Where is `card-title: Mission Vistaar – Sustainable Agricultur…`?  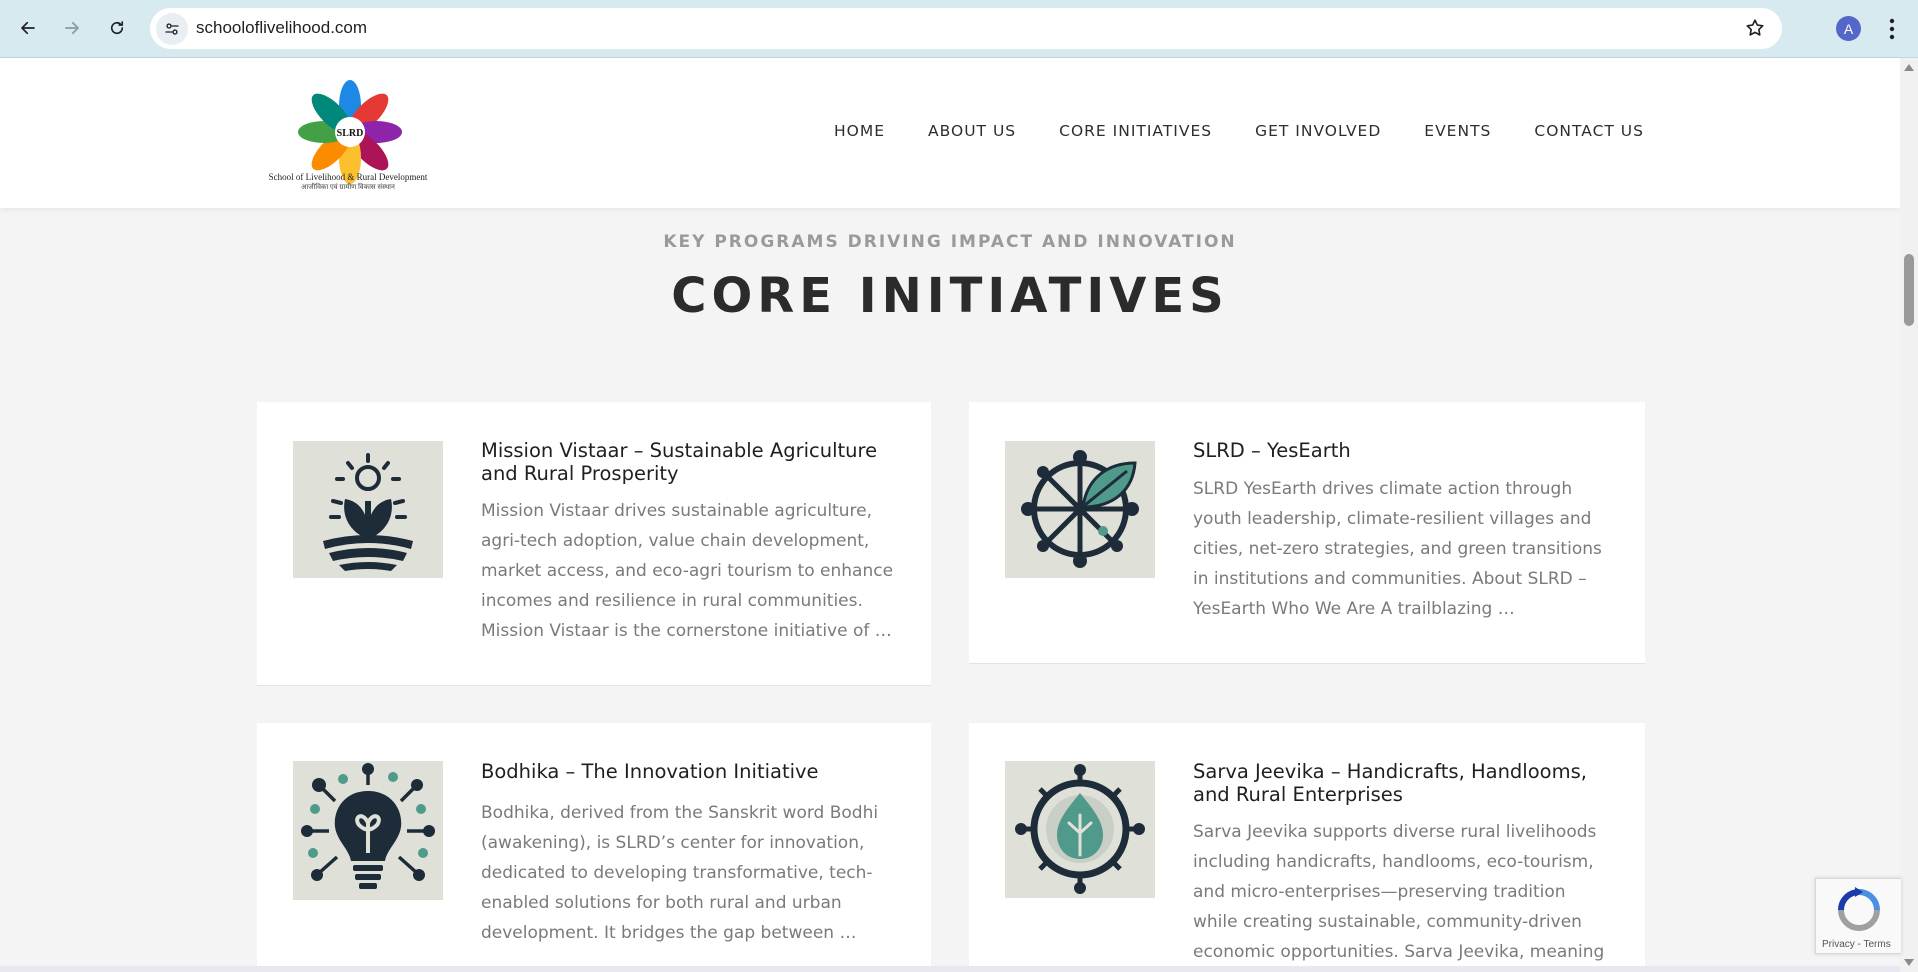
card-title: Mission Vistaar – Sustainable Agricultur… is located at coordinates (696, 462).